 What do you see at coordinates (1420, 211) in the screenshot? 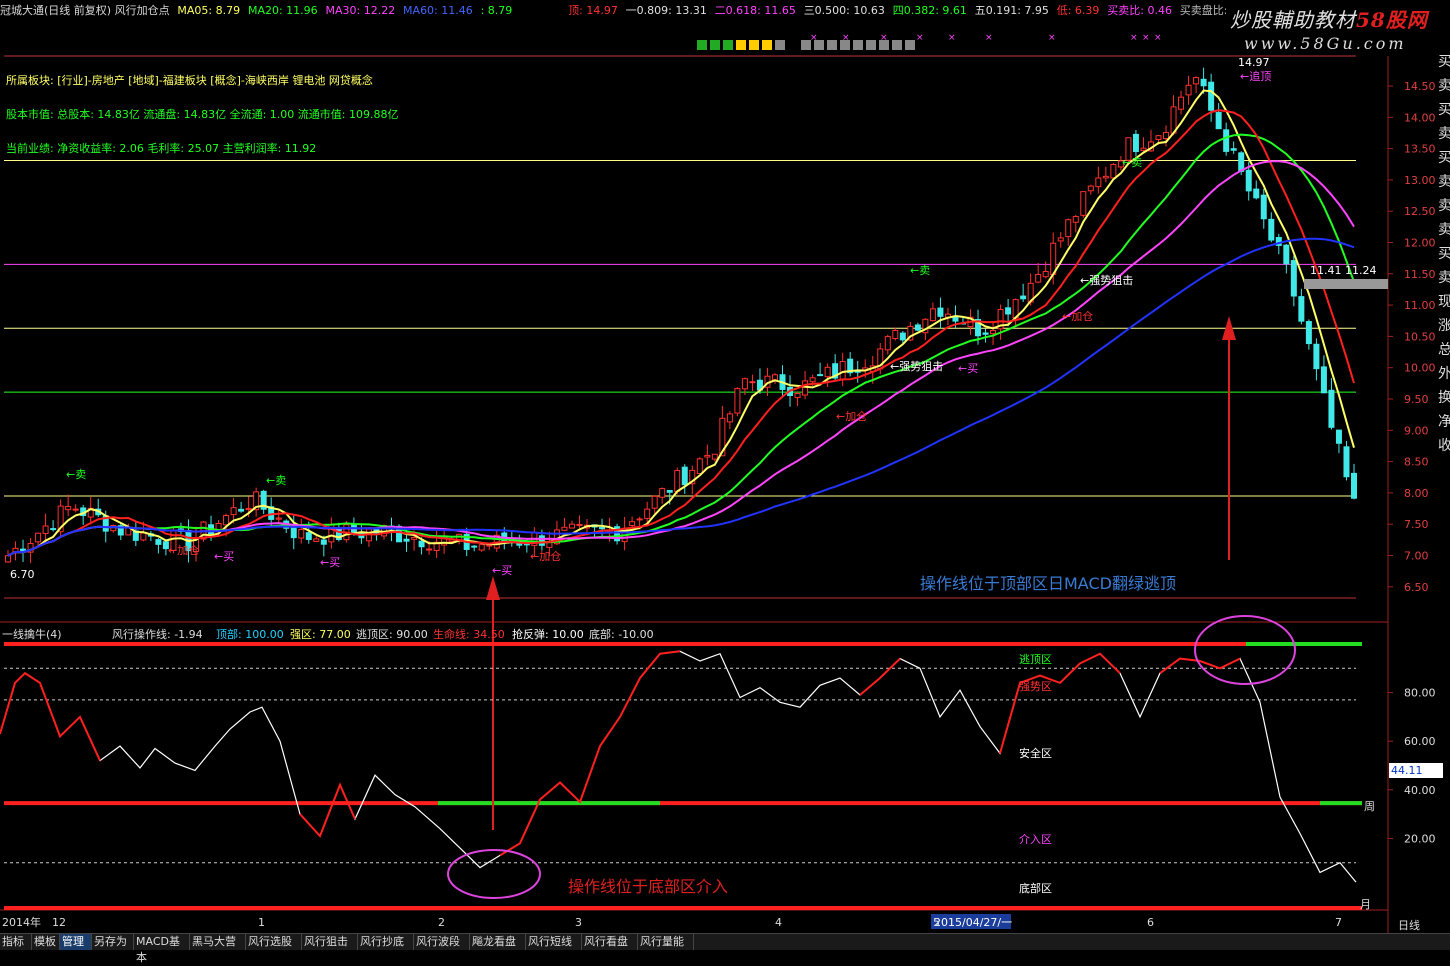
I see `price-tick-label: 12.50` at bounding box center [1420, 211].